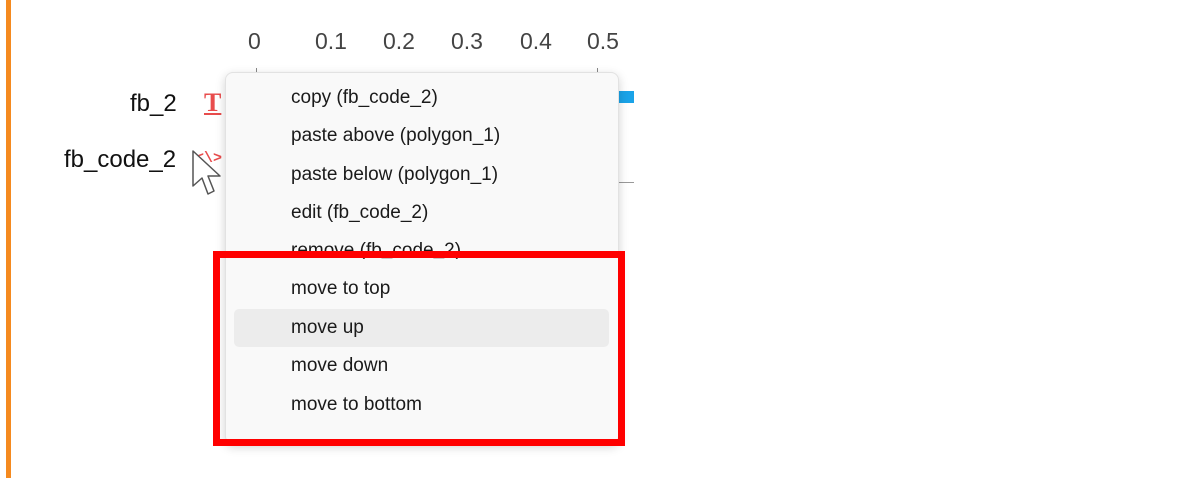 The image size is (1187, 478). What do you see at coordinates (536, 41) in the screenshot?
I see `ruler-tick-label: 0.4` at bounding box center [536, 41].